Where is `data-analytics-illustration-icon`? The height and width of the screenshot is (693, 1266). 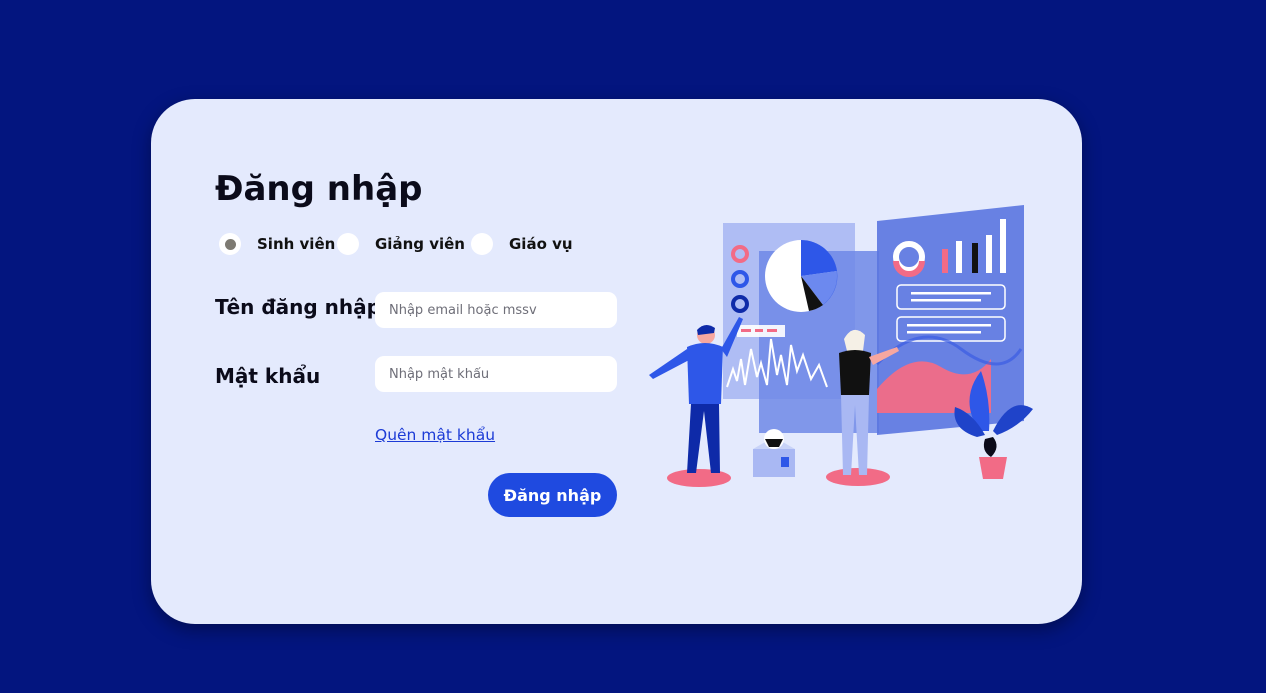 data-analytics-illustration-icon is located at coordinates (841, 346).